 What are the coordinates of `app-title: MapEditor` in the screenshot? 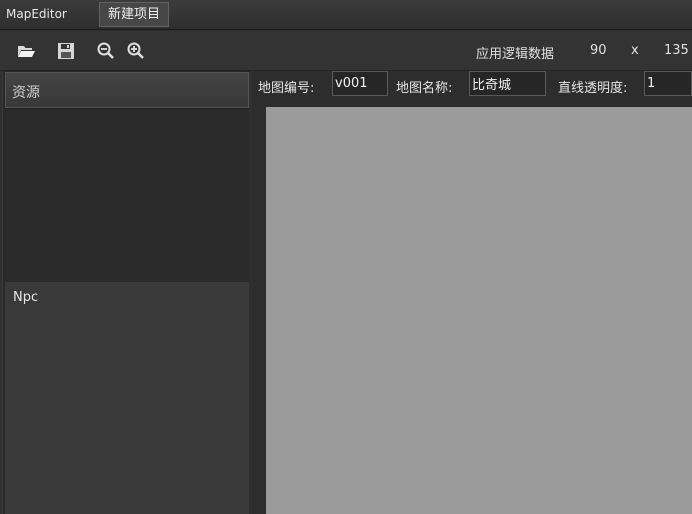 It's located at (36, 14).